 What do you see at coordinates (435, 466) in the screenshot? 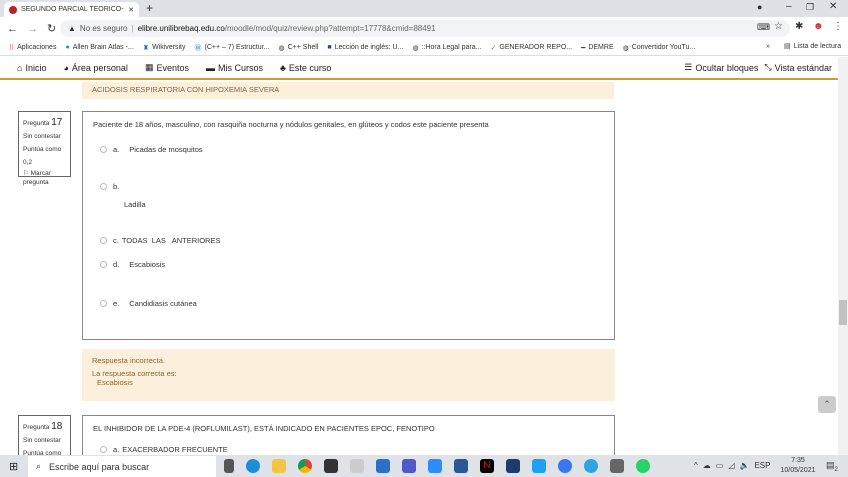
I see `zoom-icon` at bounding box center [435, 466].